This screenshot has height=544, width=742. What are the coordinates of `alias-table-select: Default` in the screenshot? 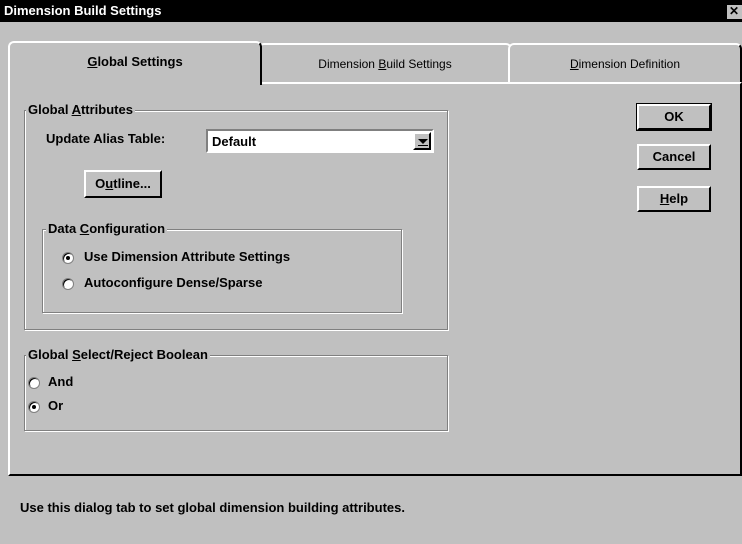 It's located at (320, 141).